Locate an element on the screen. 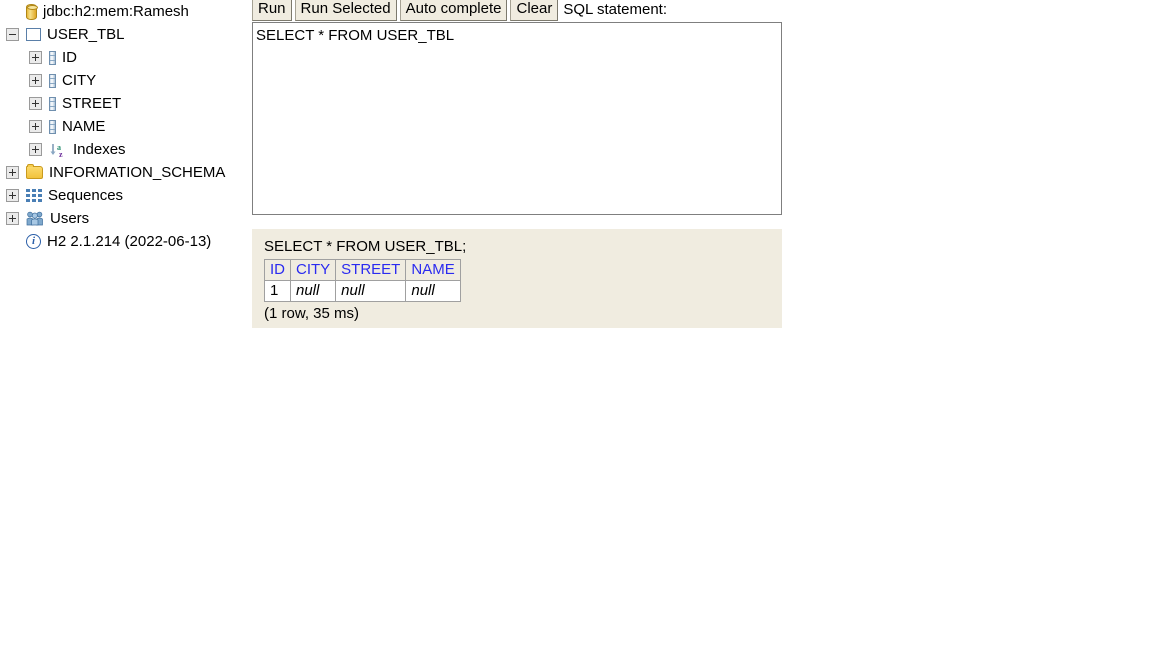 The height and width of the screenshot is (648, 1152). result-header-row: ID CITY STREET NAME is located at coordinates (362, 270).